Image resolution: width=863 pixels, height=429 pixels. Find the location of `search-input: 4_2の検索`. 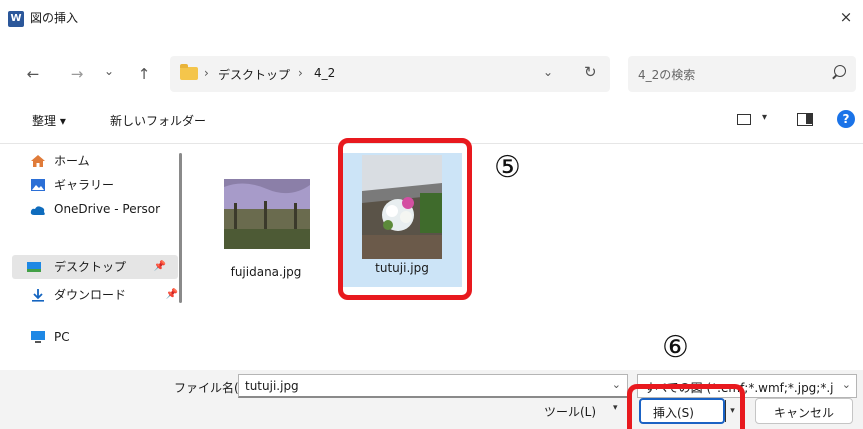

search-input: 4_2の検索 is located at coordinates (742, 74).